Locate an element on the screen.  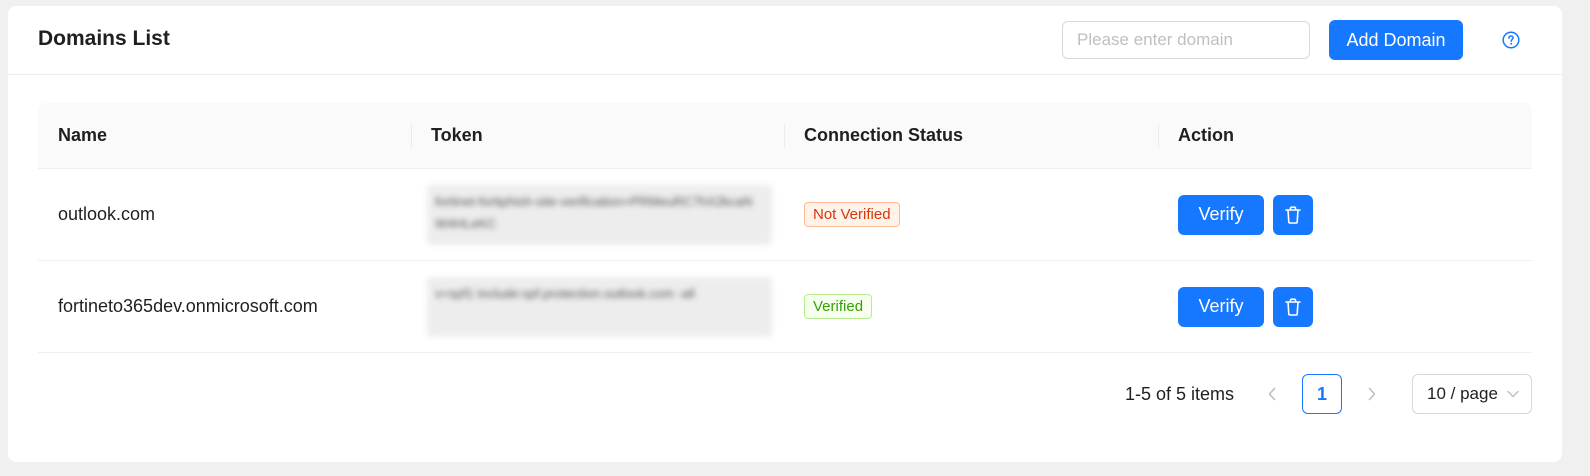
table-header: Name Token Connection Status Action is located at coordinates (785, 136).